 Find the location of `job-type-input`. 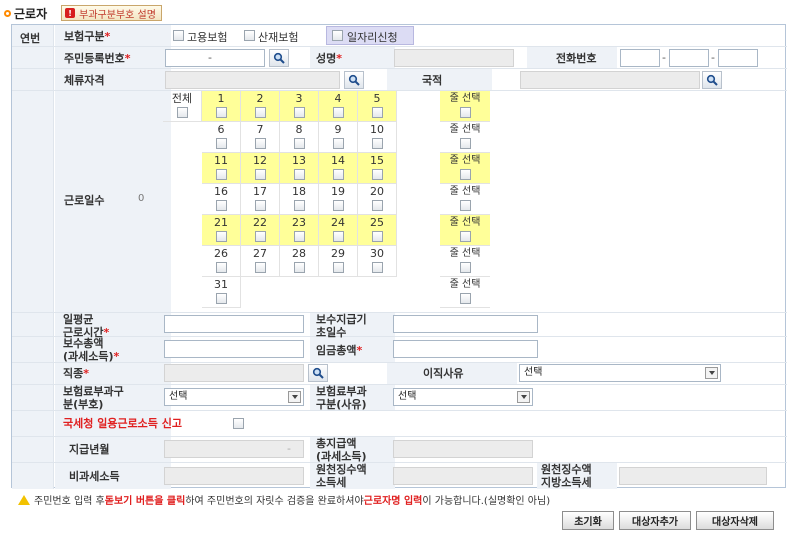

job-type-input is located at coordinates (234, 373).